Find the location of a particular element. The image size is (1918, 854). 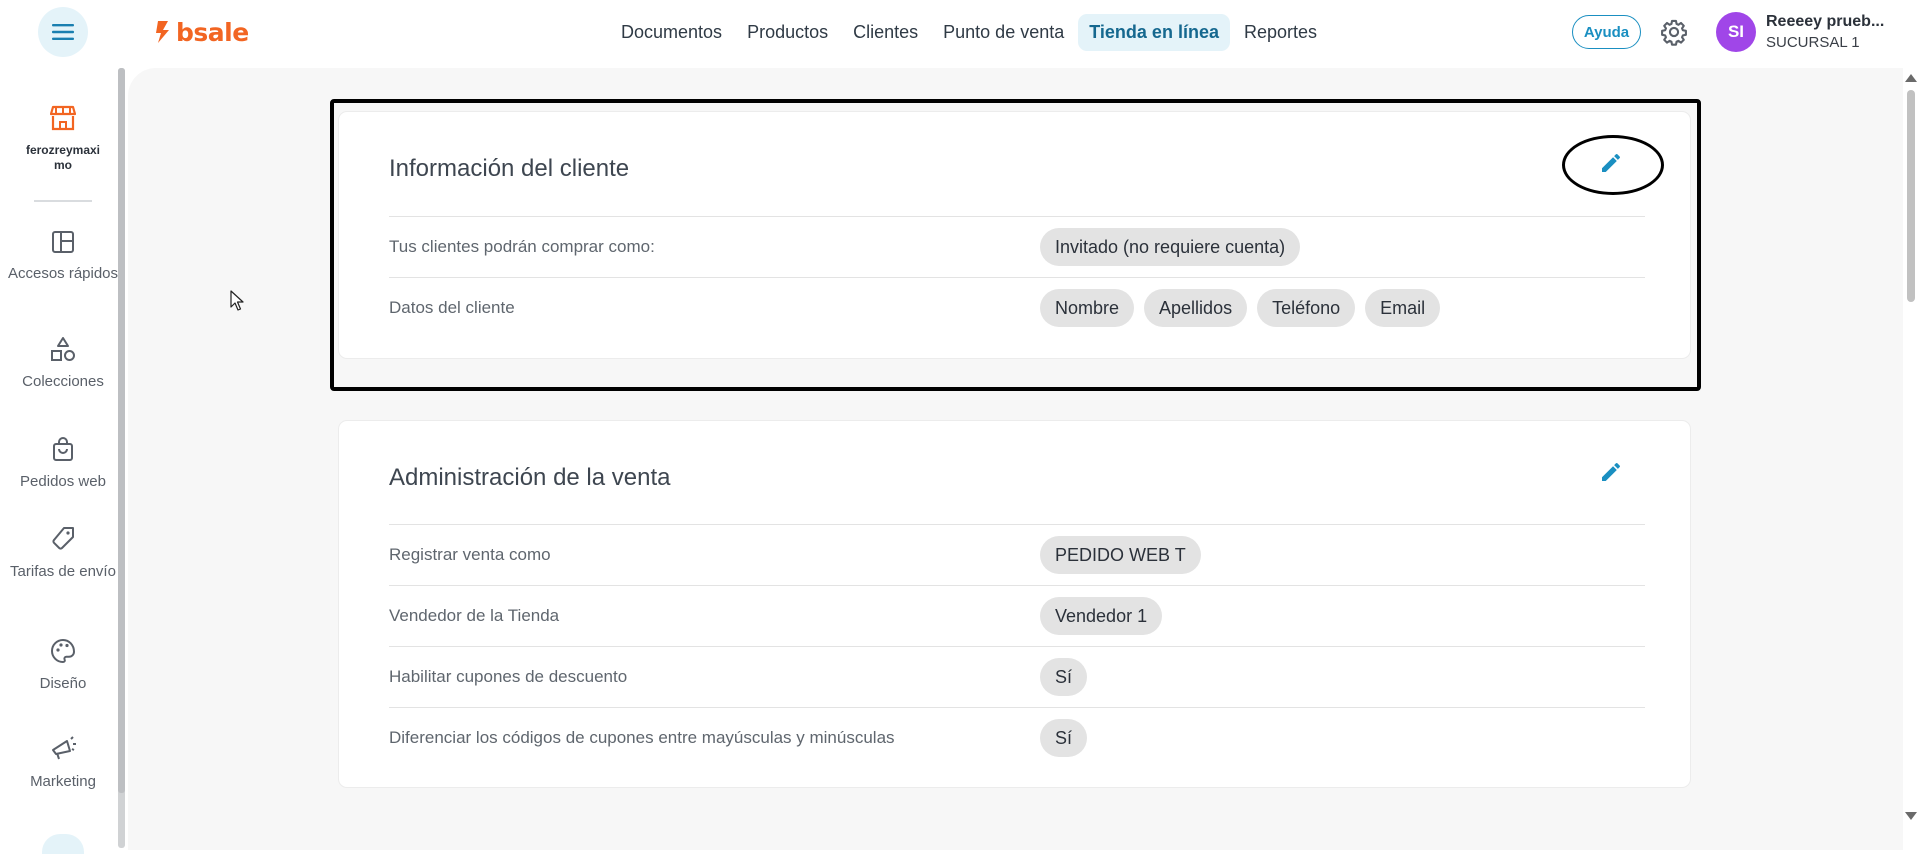

nav-tienda-en-linea: Tienda en línea is located at coordinates (1154, 32).